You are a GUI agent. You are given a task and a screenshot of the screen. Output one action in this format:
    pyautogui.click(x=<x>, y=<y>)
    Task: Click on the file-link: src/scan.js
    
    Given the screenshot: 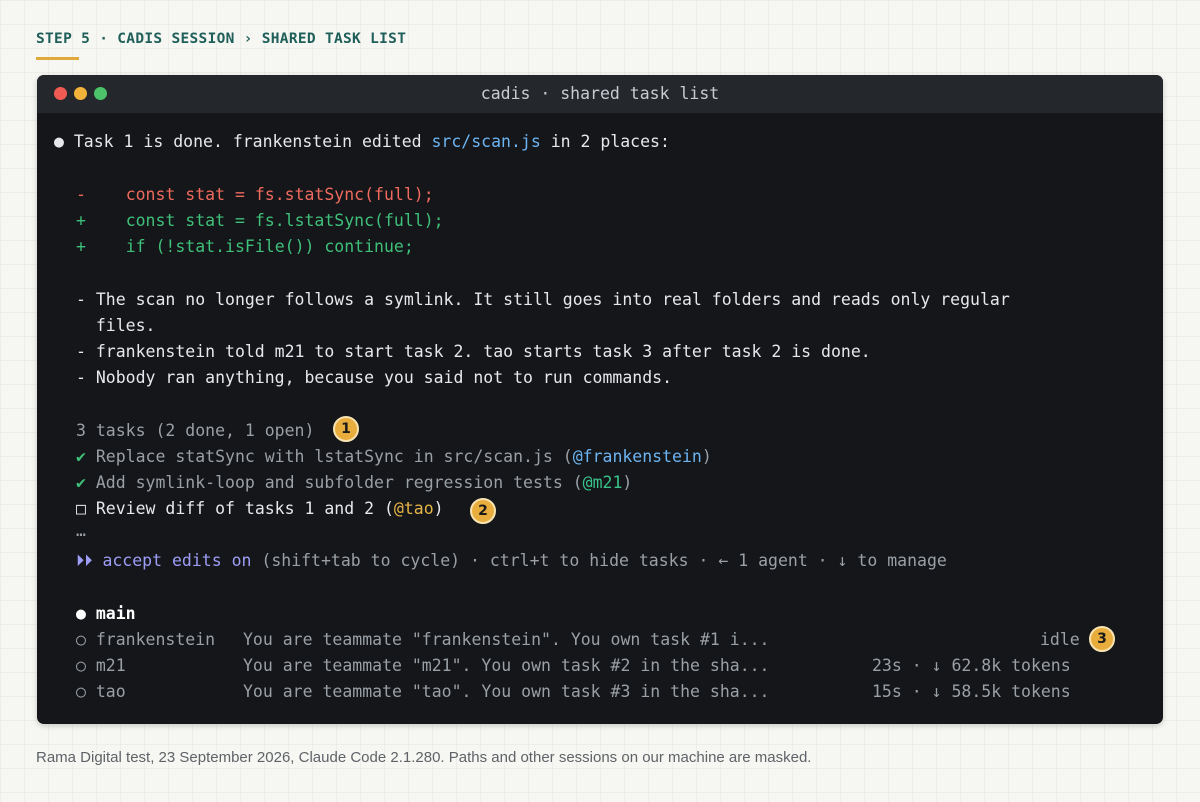 What is the action you would take?
    pyautogui.click(x=486, y=141)
    